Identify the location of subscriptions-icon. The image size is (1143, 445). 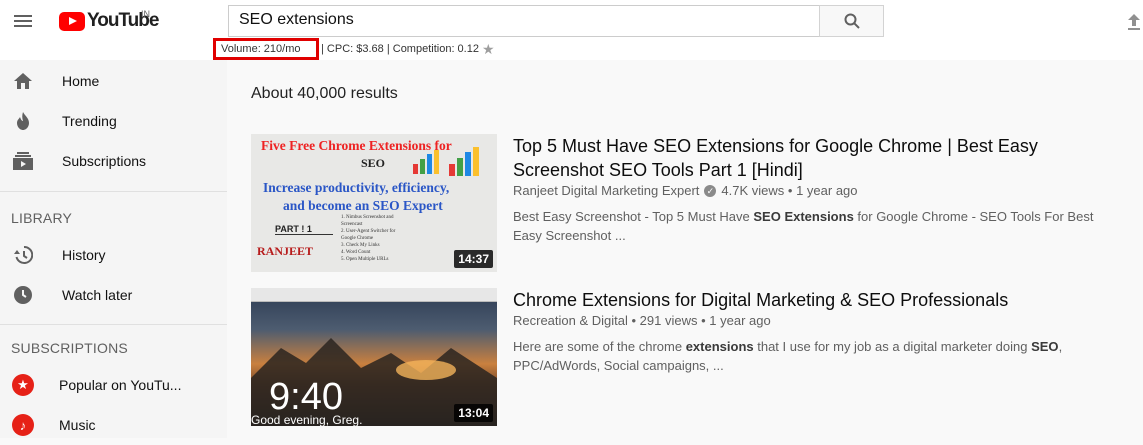
(23, 161).